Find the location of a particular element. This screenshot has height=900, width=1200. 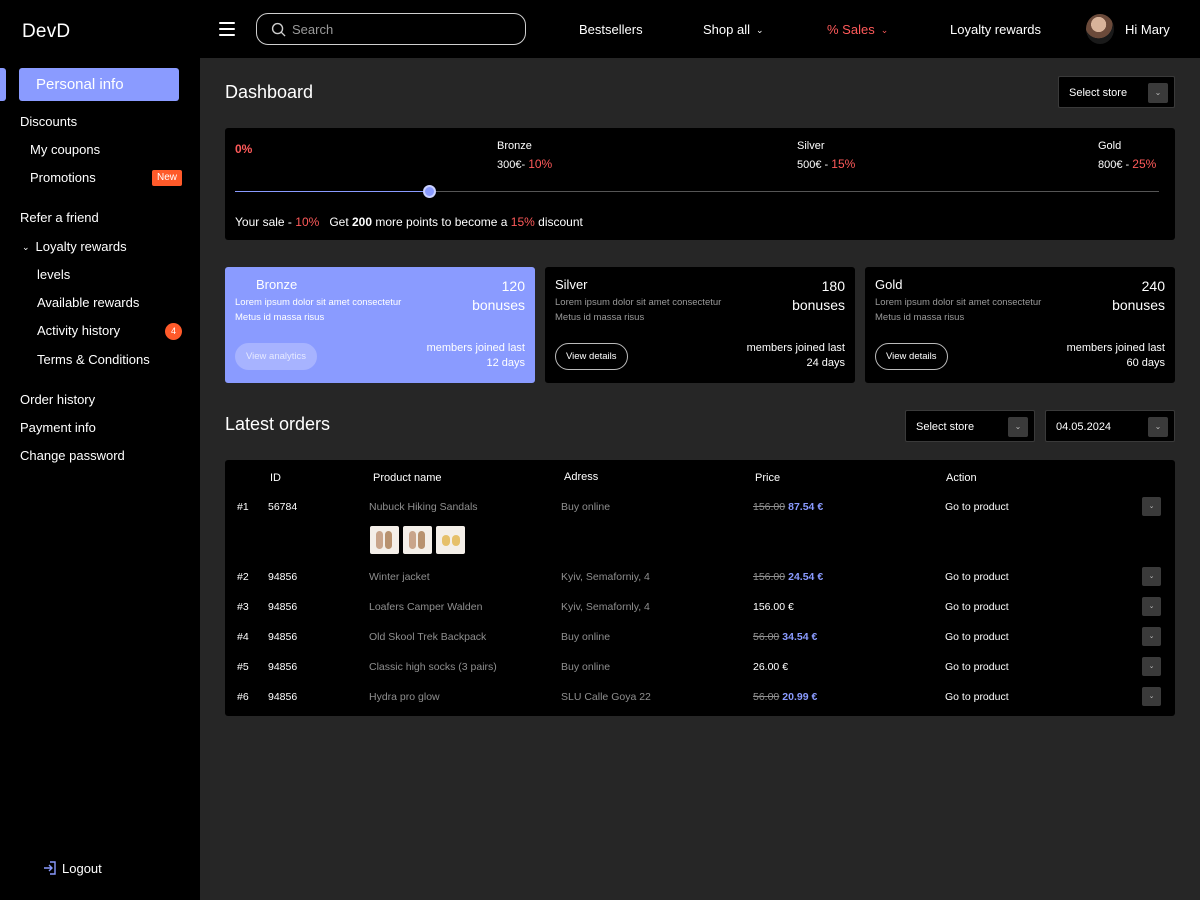

activity-count-badge: 4 is located at coordinates (173, 331).